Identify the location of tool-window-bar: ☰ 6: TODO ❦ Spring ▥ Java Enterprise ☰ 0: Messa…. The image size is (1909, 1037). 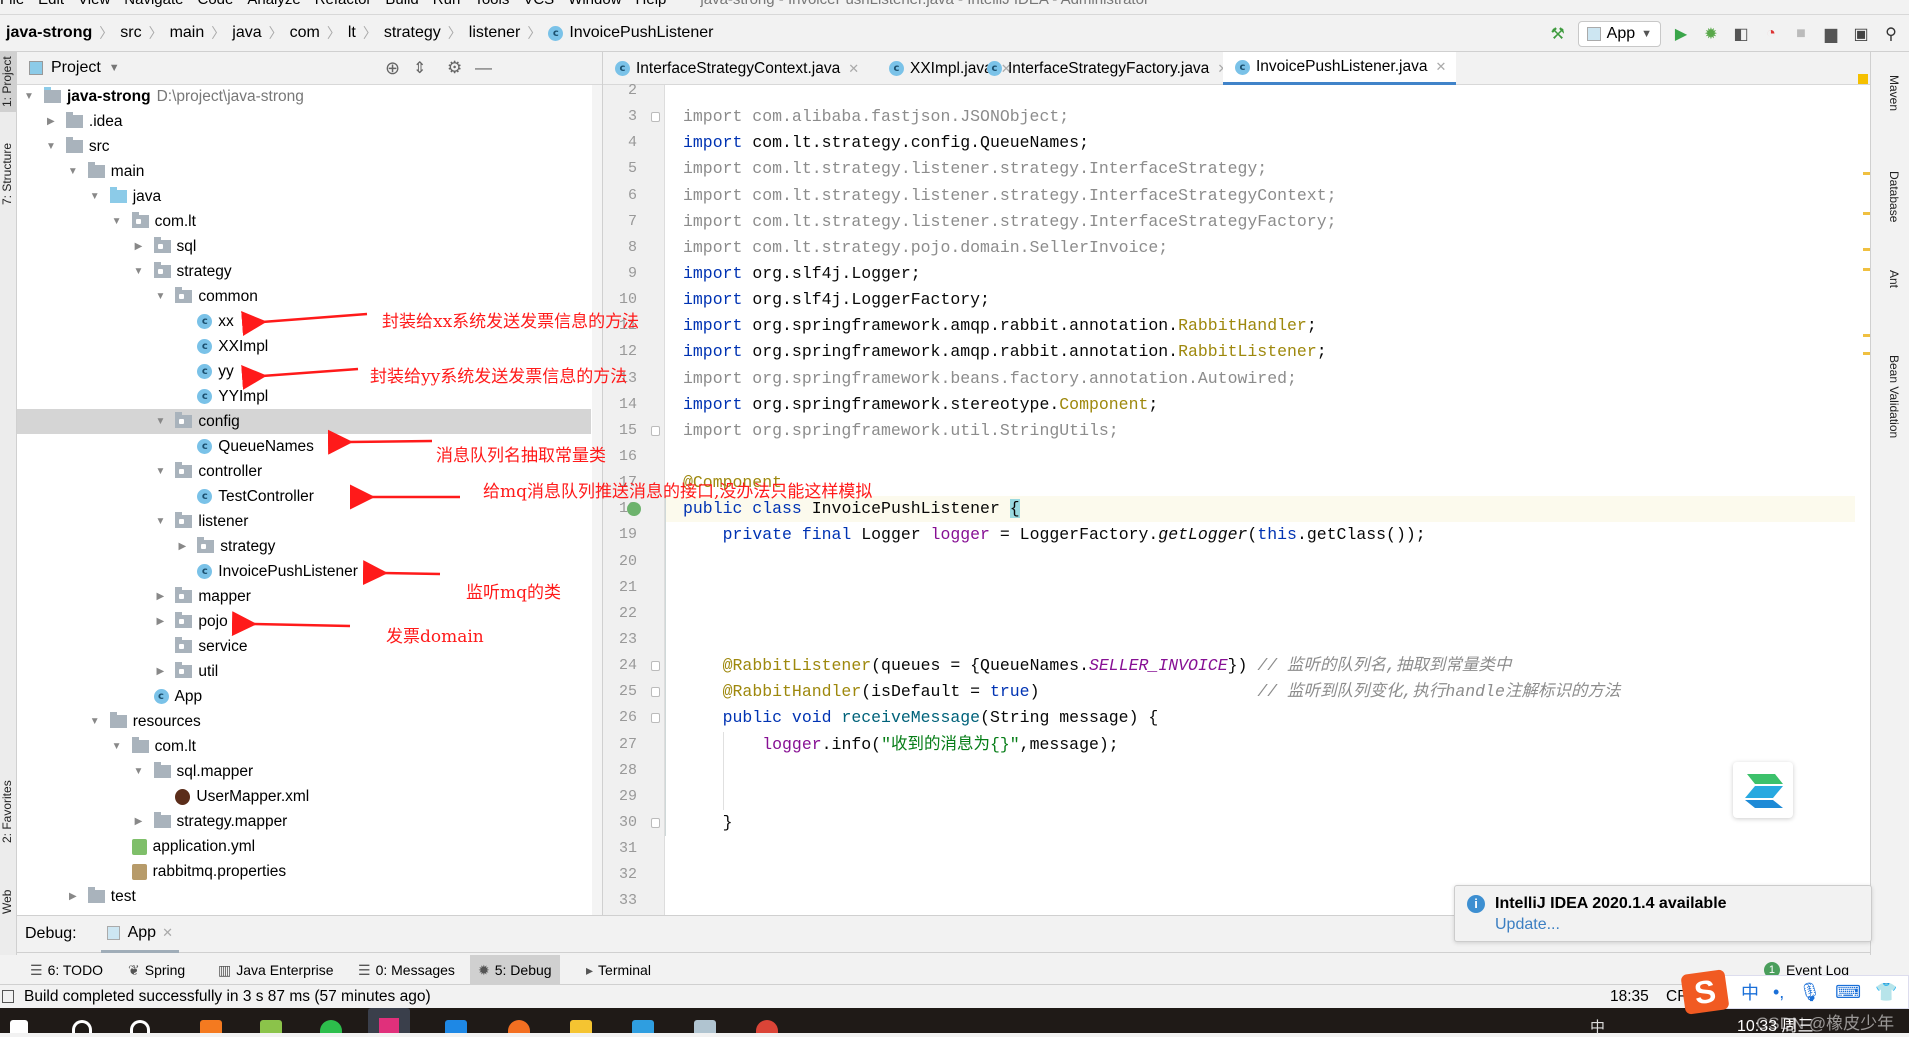
(954, 970).